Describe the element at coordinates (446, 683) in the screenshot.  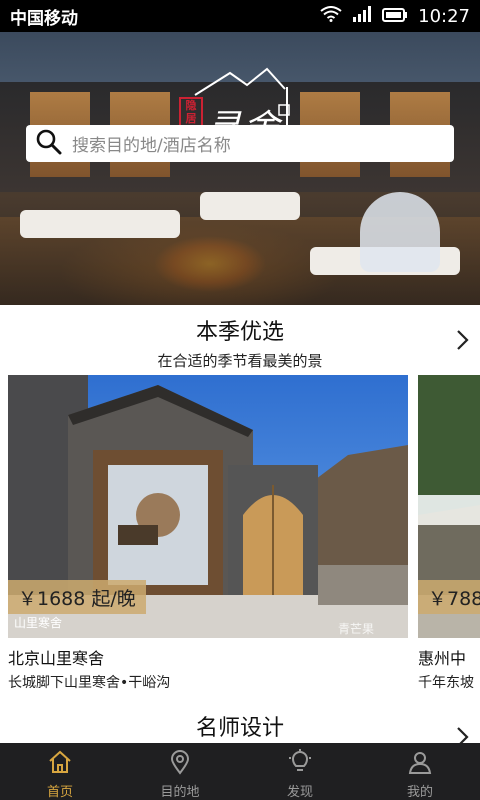
I see `hotel-description: 千年东坡` at that location.